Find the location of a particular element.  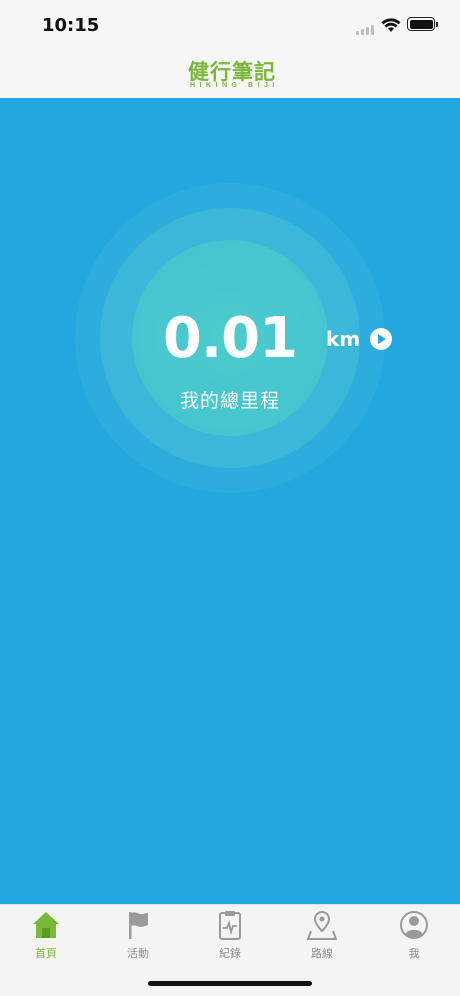

nav-bar: 健行筆記 HIKING BIJI is located at coordinates (230, 73).